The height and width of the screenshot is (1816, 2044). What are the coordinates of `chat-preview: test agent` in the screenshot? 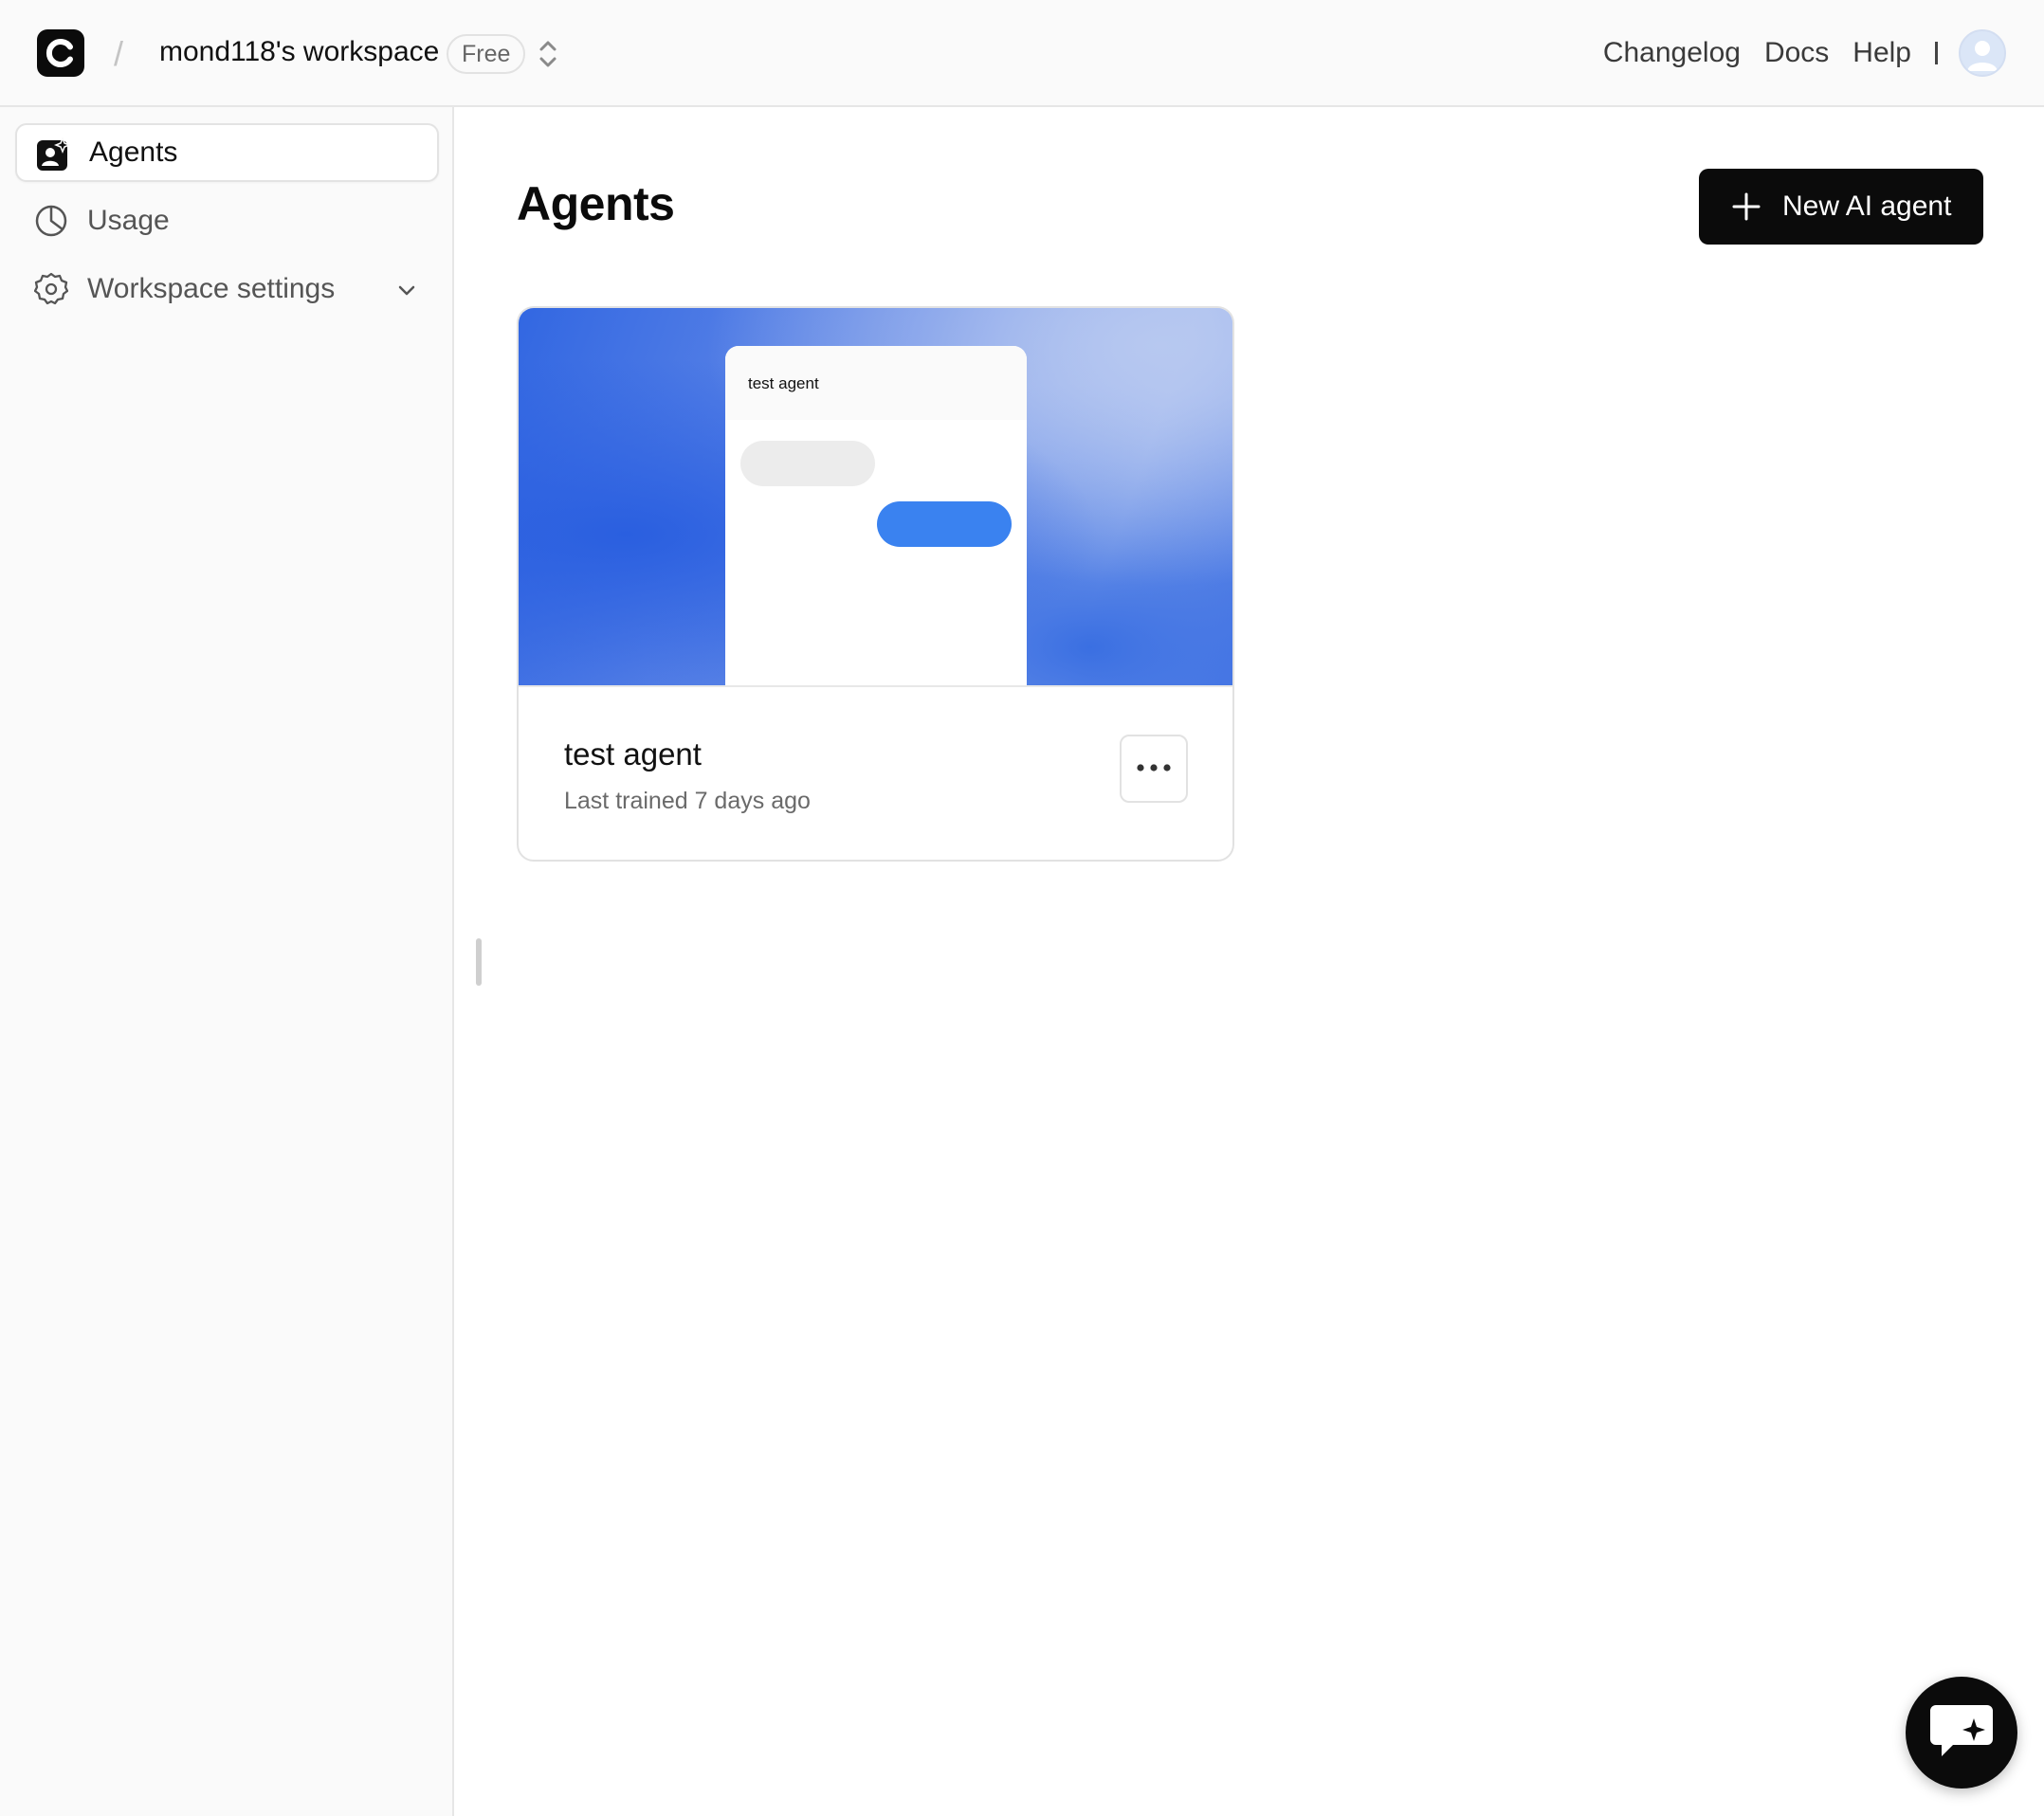 It's located at (876, 516).